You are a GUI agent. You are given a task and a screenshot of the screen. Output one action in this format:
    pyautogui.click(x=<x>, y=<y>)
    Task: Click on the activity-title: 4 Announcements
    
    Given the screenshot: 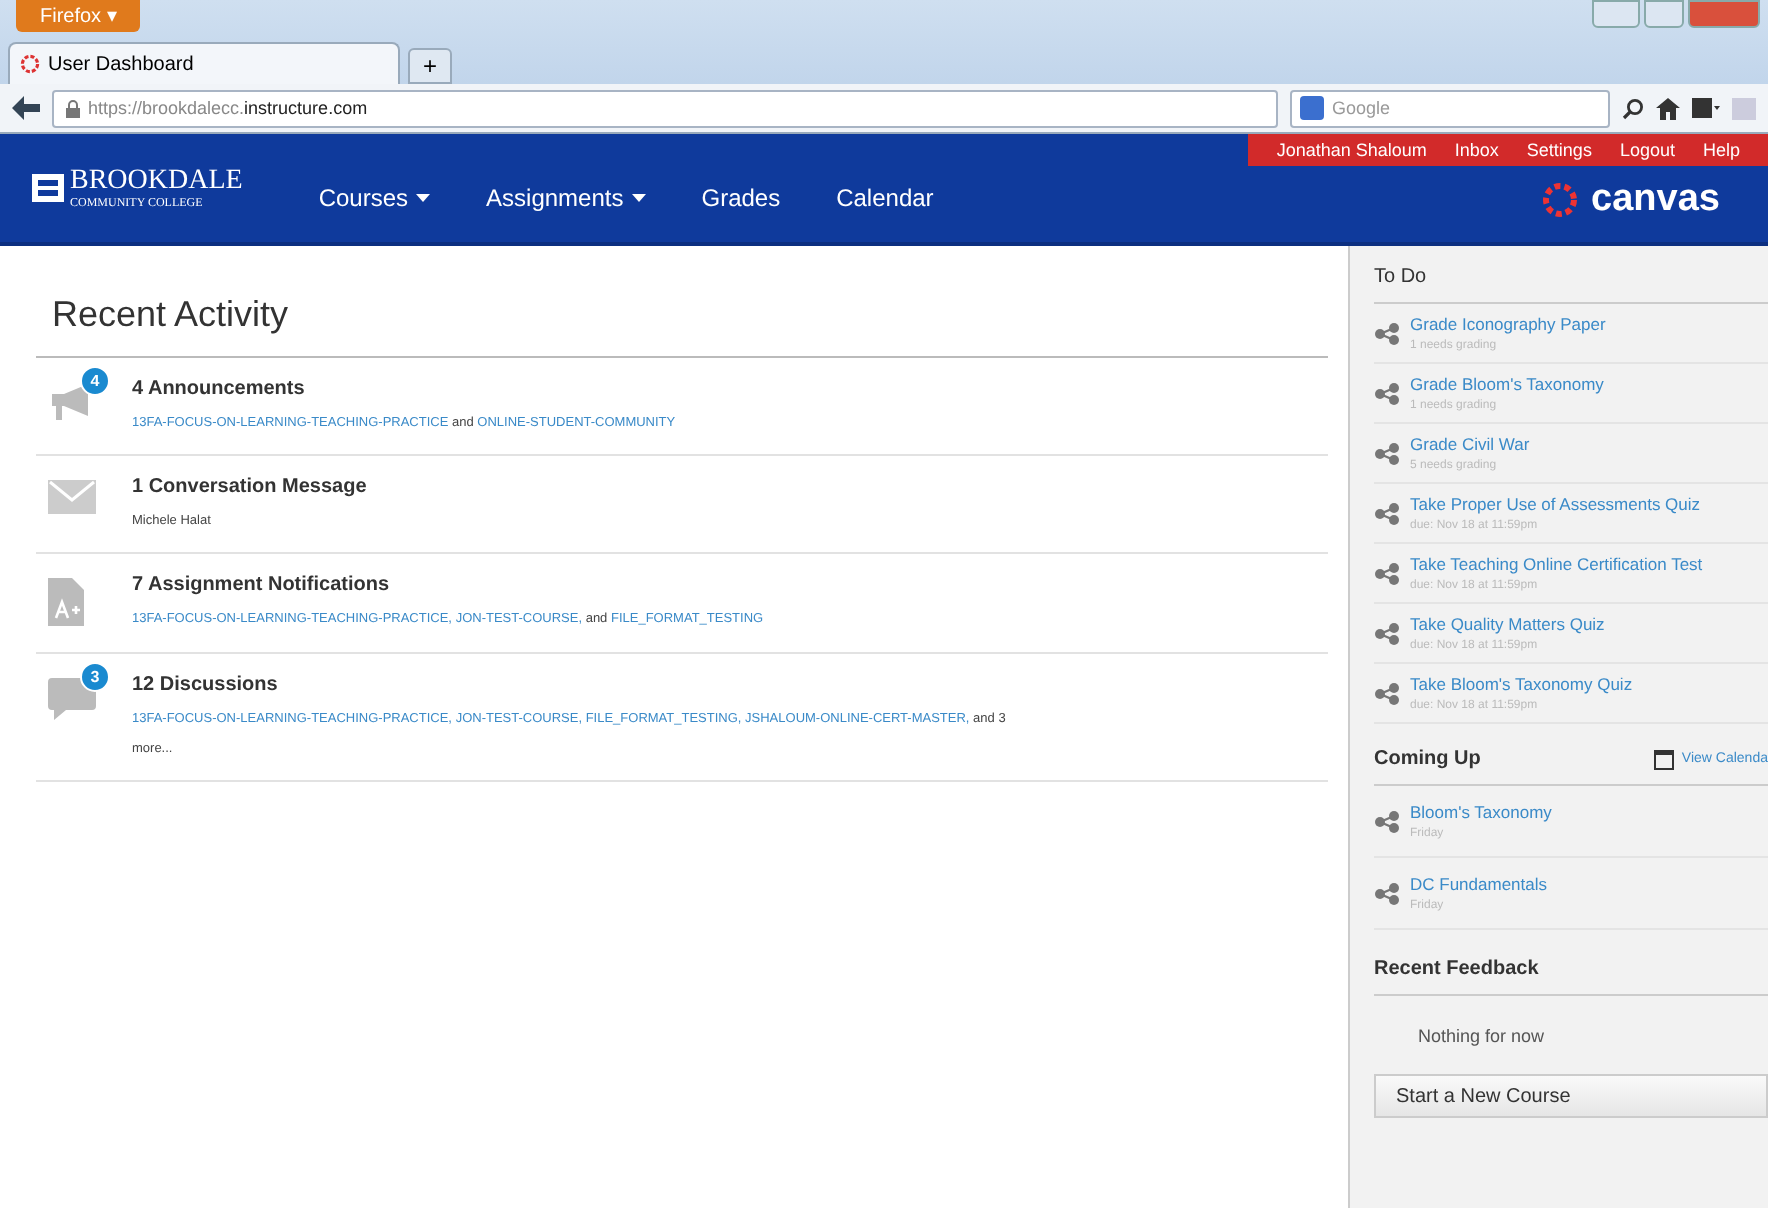 What is the action you would take?
    pyautogui.click(x=404, y=389)
    